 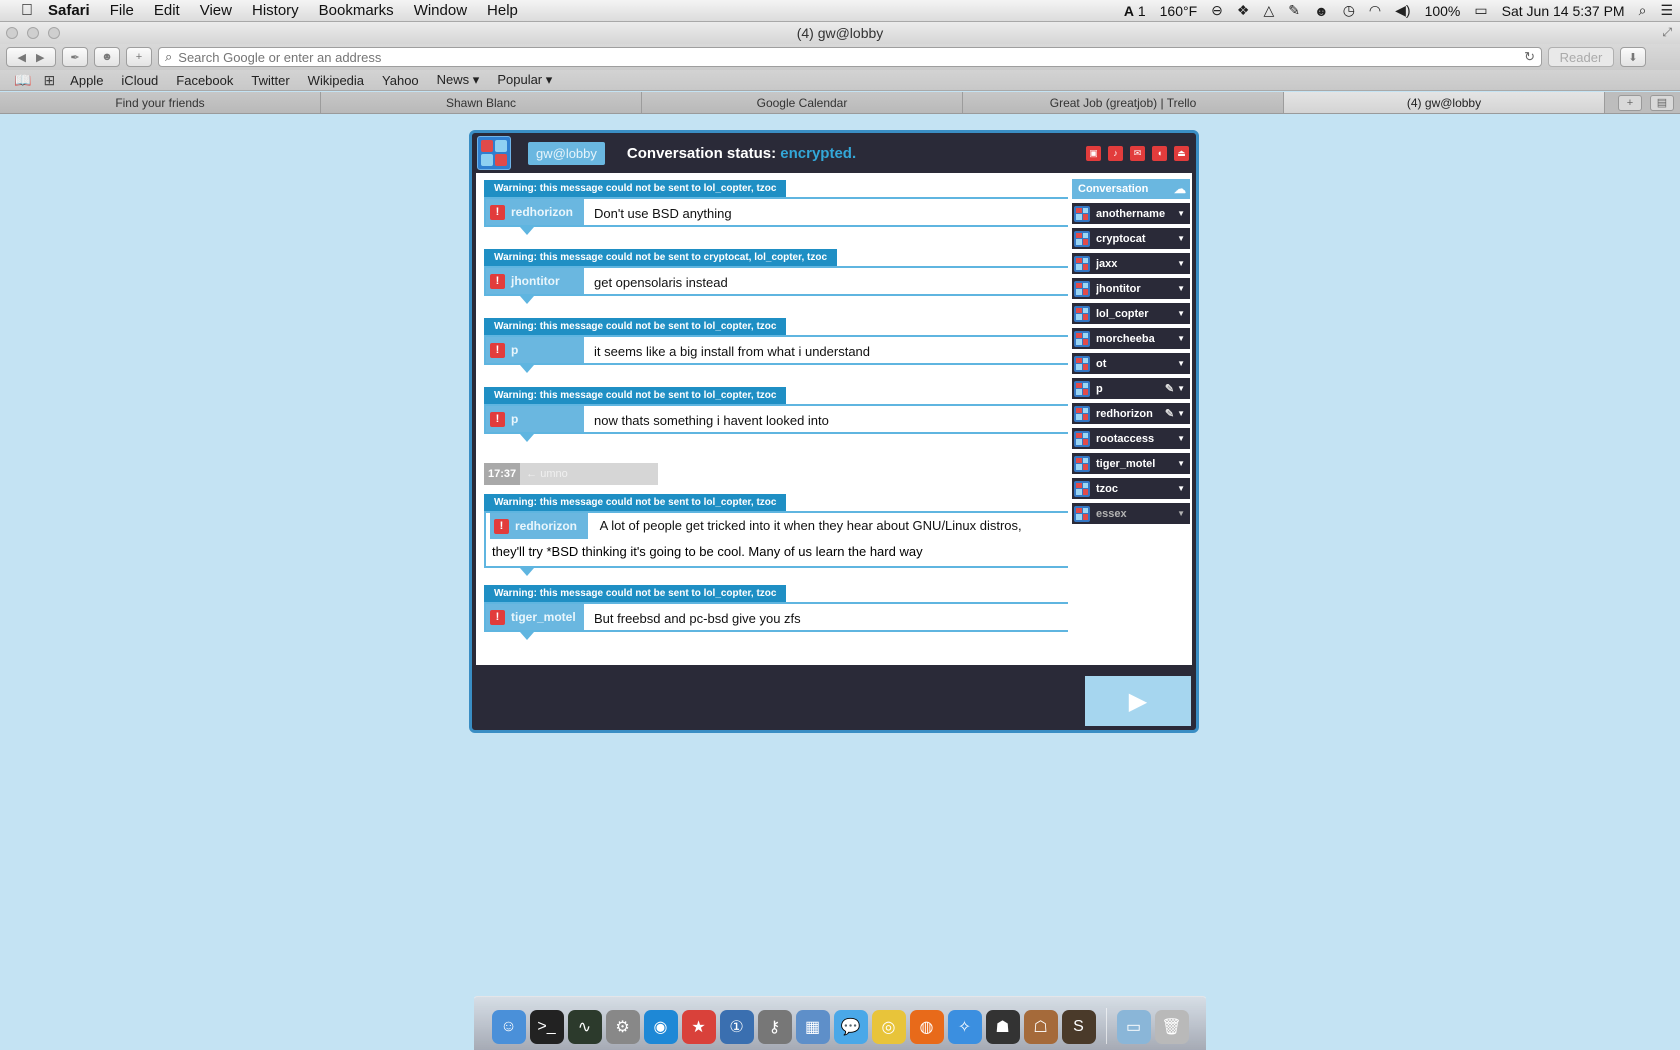 What do you see at coordinates (440, 10) in the screenshot?
I see `menu-window: Window` at bounding box center [440, 10].